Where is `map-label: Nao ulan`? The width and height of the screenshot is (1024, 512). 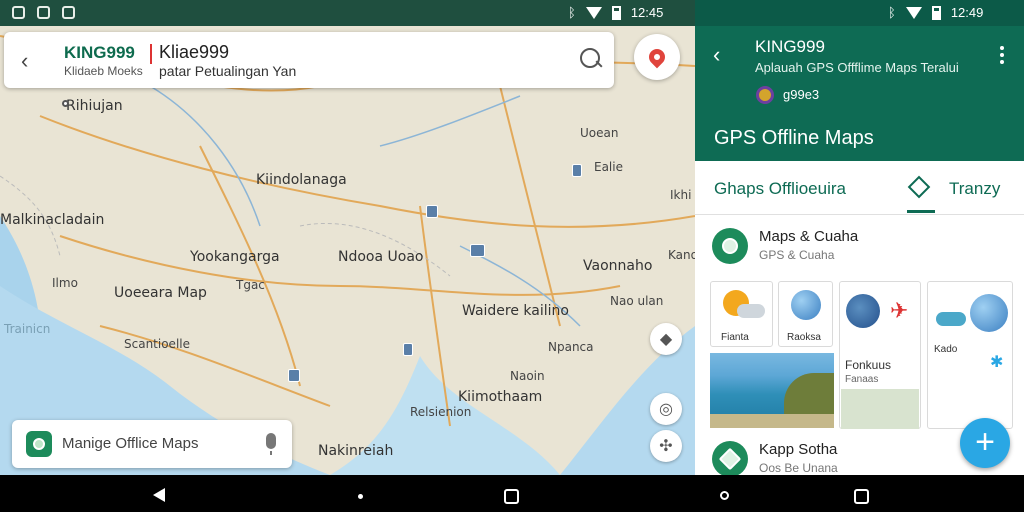
map-label: Nao ulan is located at coordinates (636, 301).